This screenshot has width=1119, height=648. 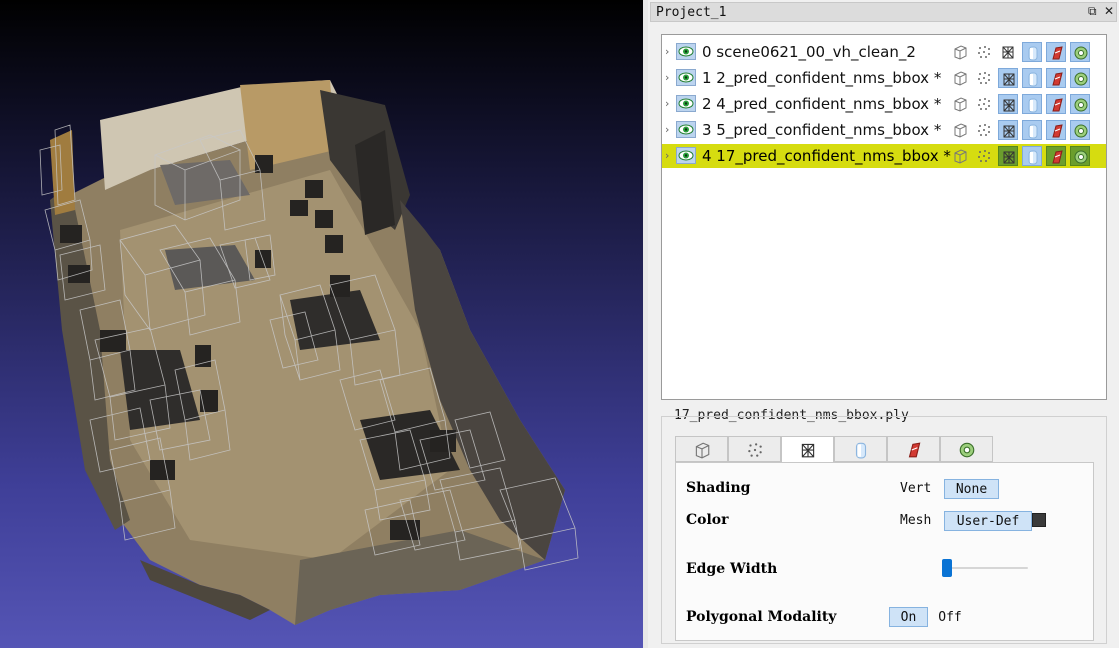 I want to click on tab-gear, so click(x=966, y=449).